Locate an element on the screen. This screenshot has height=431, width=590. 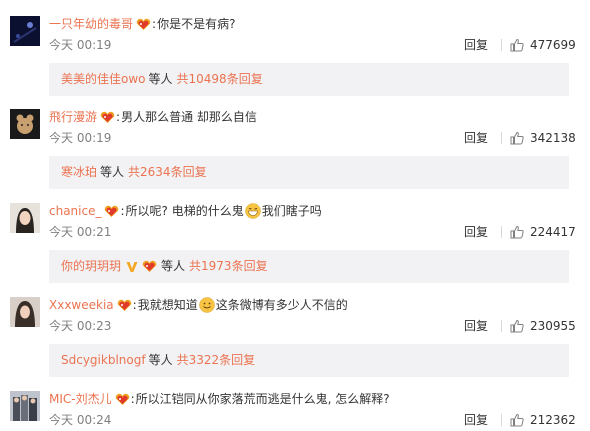
comment-username: Xxxweekia is located at coordinates (81, 305).